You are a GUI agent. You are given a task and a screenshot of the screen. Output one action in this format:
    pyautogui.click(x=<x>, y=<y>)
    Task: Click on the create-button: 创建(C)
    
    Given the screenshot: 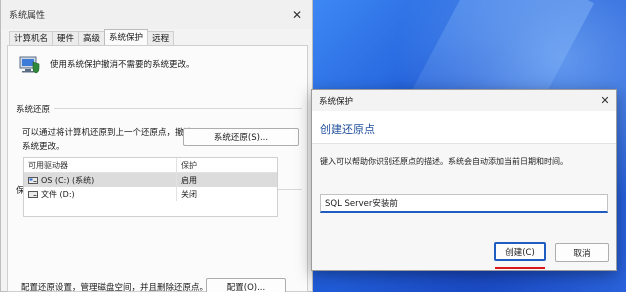 What is the action you would take?
    pyautogui.click(x=520, y=251)
    